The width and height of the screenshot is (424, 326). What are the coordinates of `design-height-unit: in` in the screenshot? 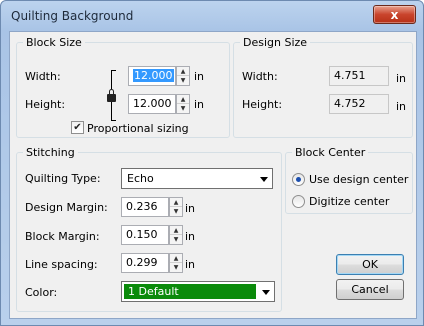 It's located at (401, 106).